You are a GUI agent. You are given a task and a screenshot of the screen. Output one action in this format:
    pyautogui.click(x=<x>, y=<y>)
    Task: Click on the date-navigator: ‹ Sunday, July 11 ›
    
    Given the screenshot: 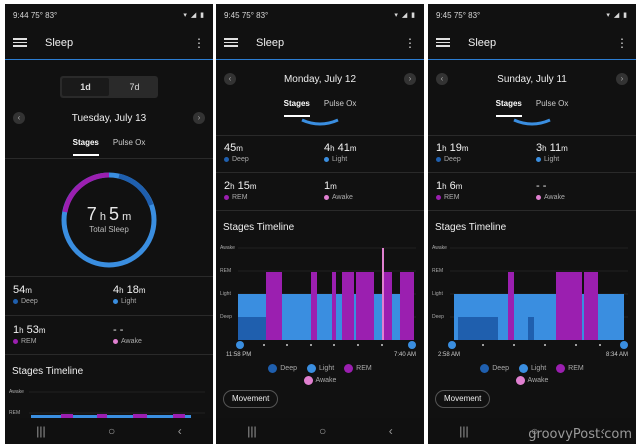 What is the action you would take?
    pyautogui.click(x=532, y=79)
    